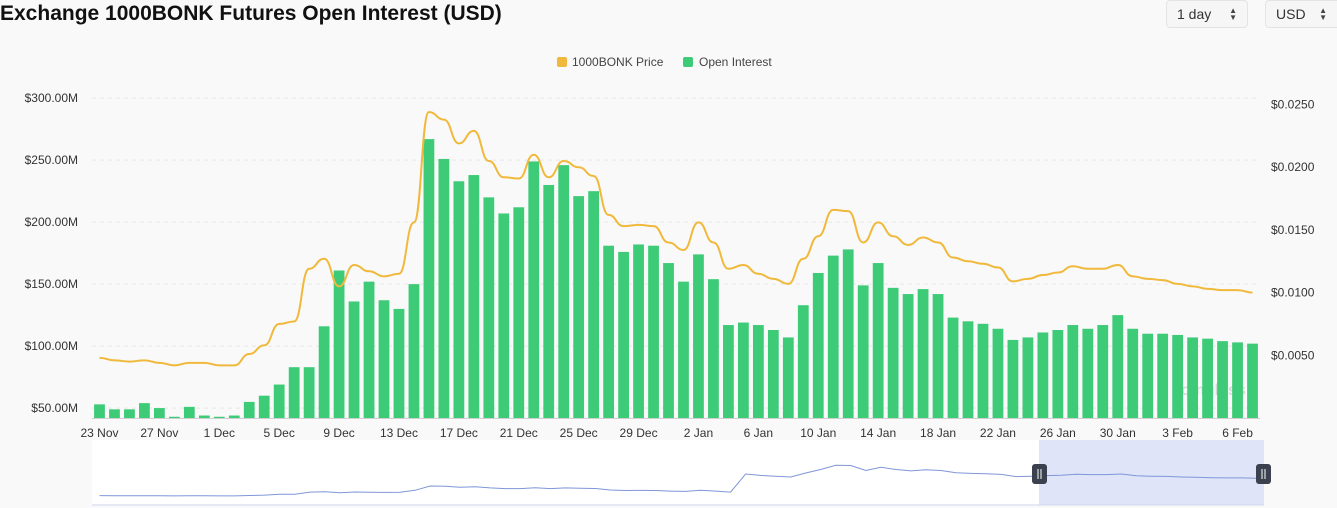  I want to click on x-tick-label: 25 Dec, so click(579, 433).